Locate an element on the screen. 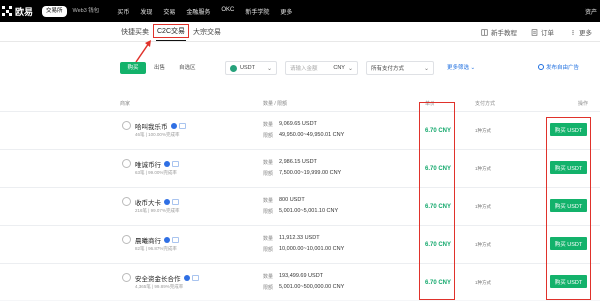  nav-trade: 交易 is located at coordinates (169, 11).